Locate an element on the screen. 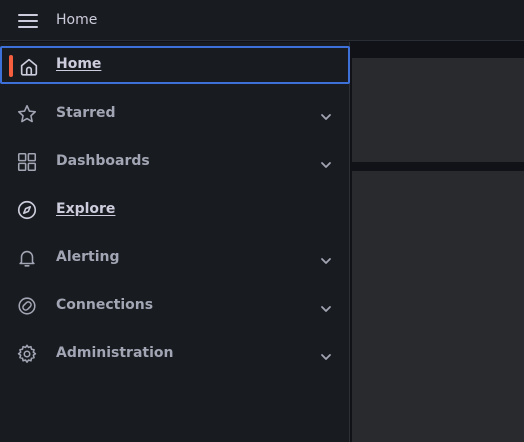  sidebar-item-label: Explore is located at coordinates (86, 209).